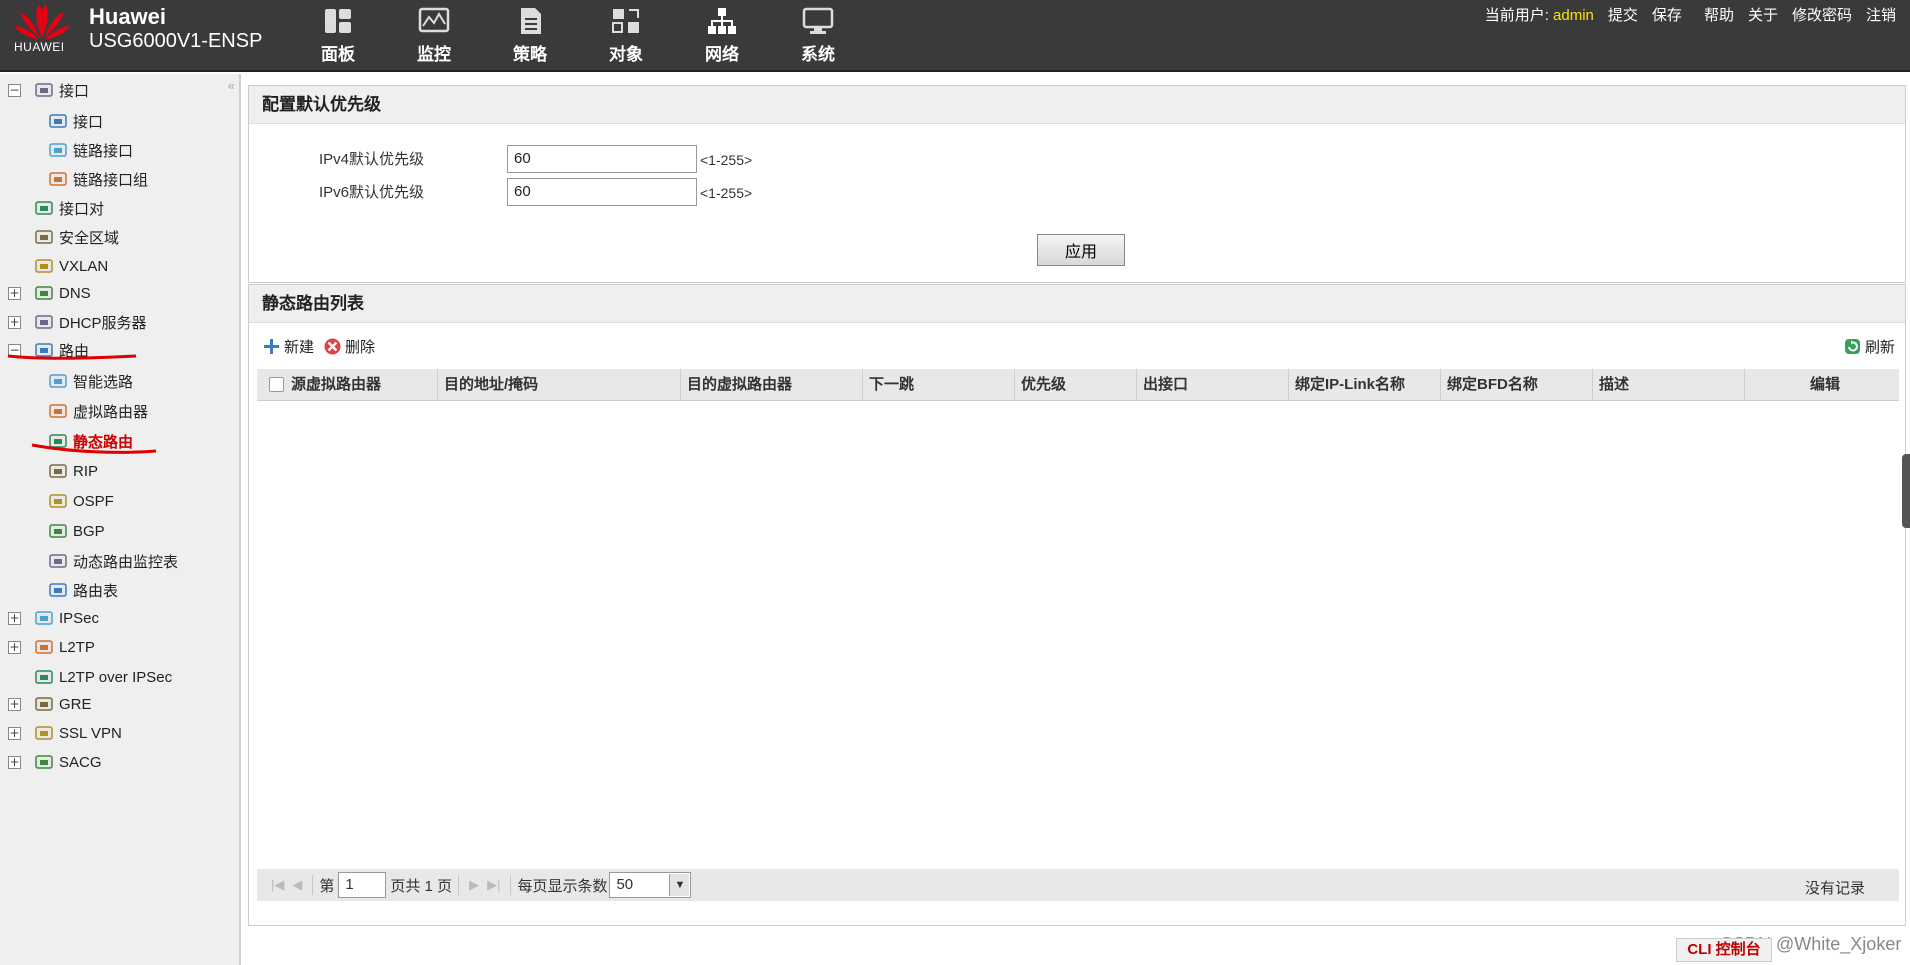  What do you see at coordinates (1719, 14) in the screenshot?
I see `help-link: 帮助` at bounding box center [1719, 14].